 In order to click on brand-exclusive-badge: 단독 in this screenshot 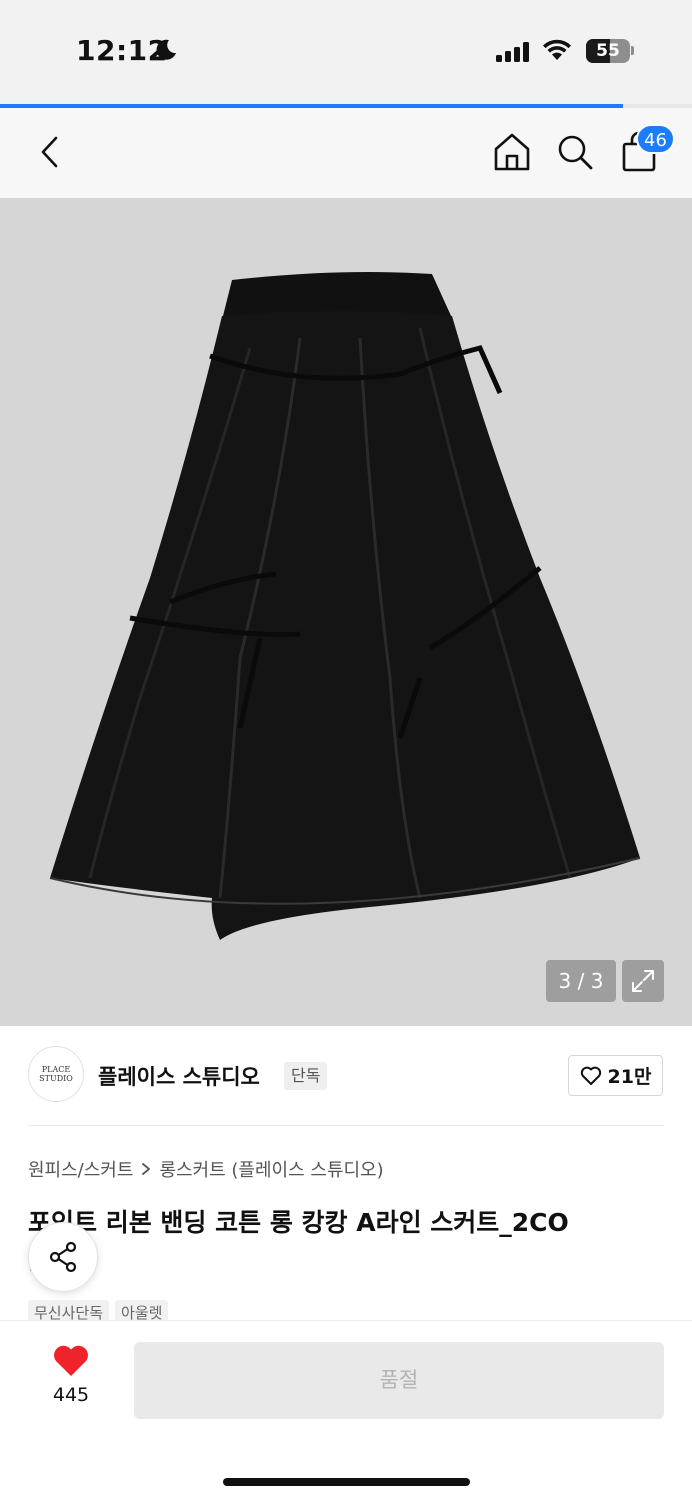, I will do `click(306, 1076)`.